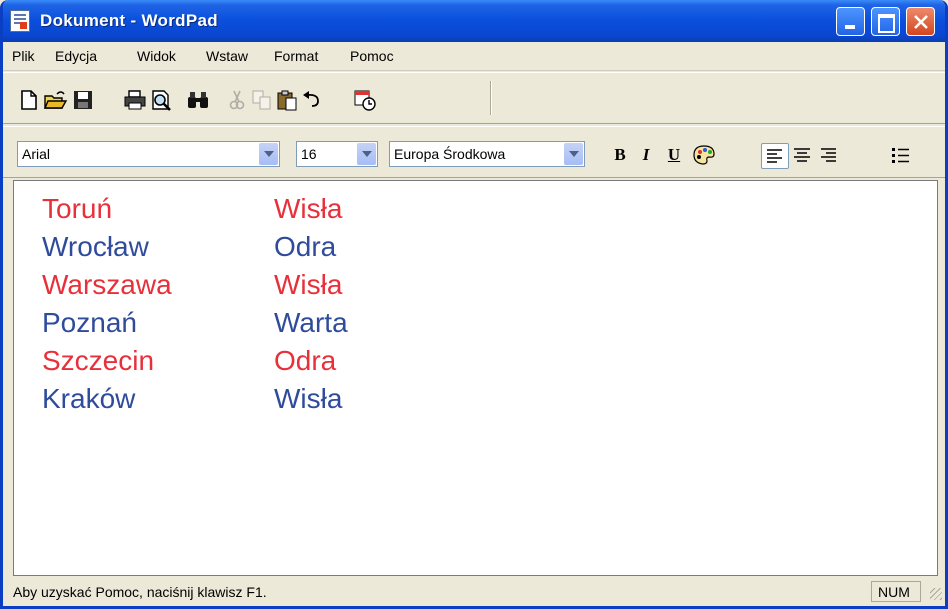 This screenshot has height=609, width=948. Describe the element at coordinates (23, 56) in the screenshot. I see `menu-plik: Plik` at that location.